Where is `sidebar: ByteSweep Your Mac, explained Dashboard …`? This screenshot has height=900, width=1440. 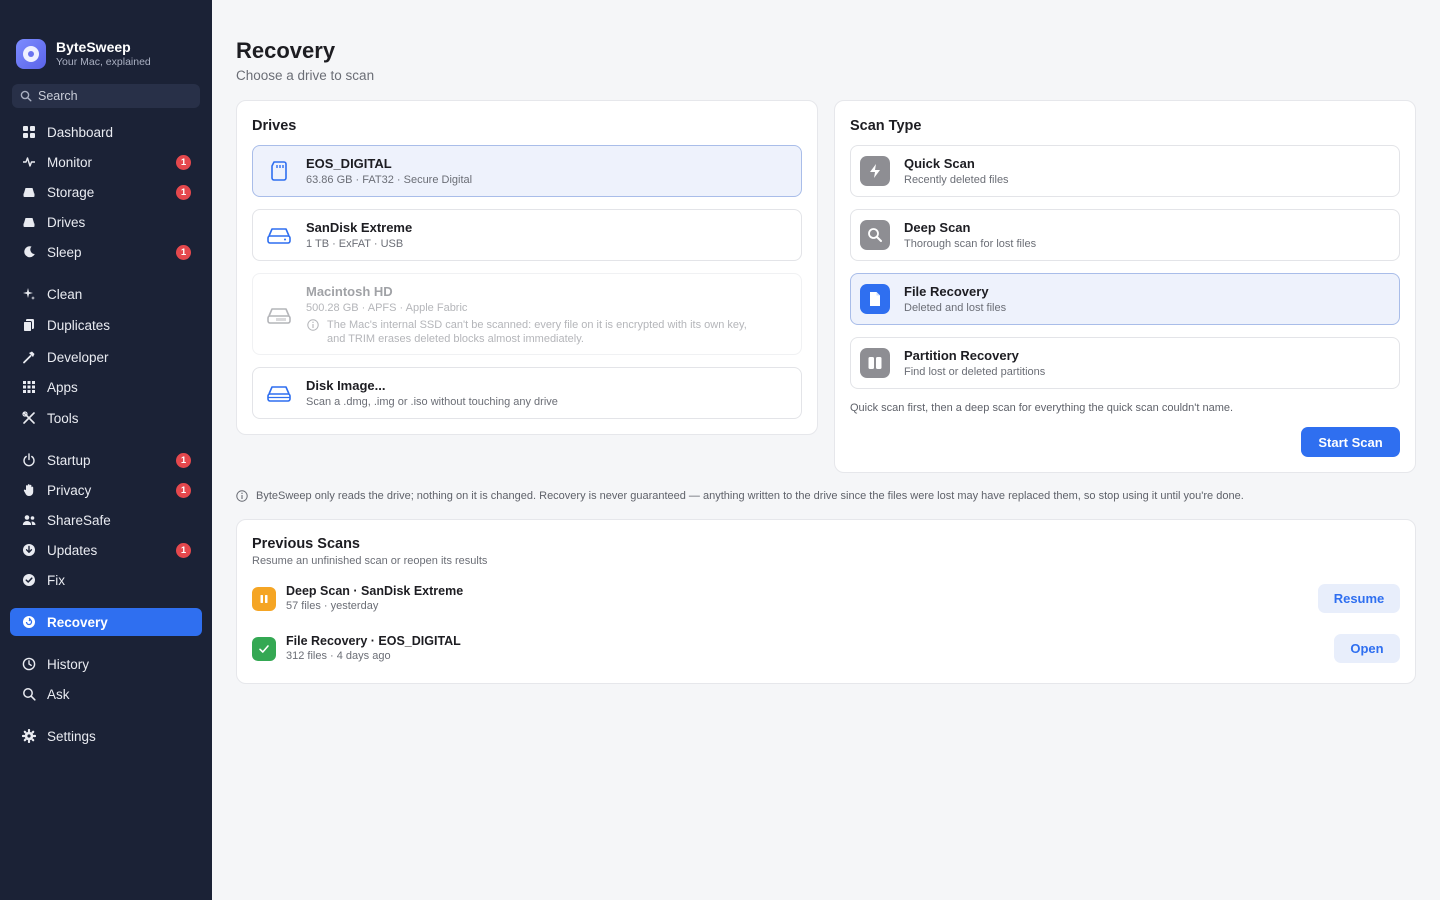
sidebar: ByteSweep Your Mac, explained Dashboard … is located at coordinates (106, 450).